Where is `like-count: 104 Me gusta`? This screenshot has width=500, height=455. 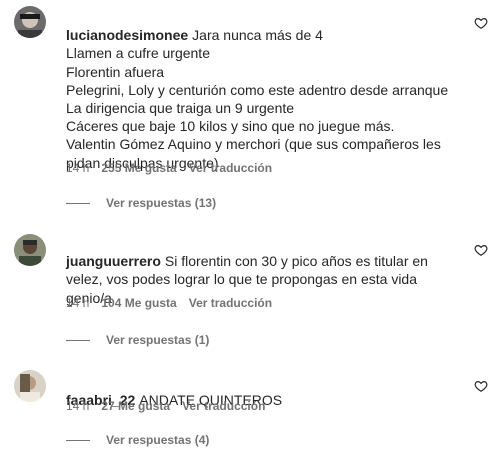 like-count: 104 Me gusta is located at coordinates (138, 303).